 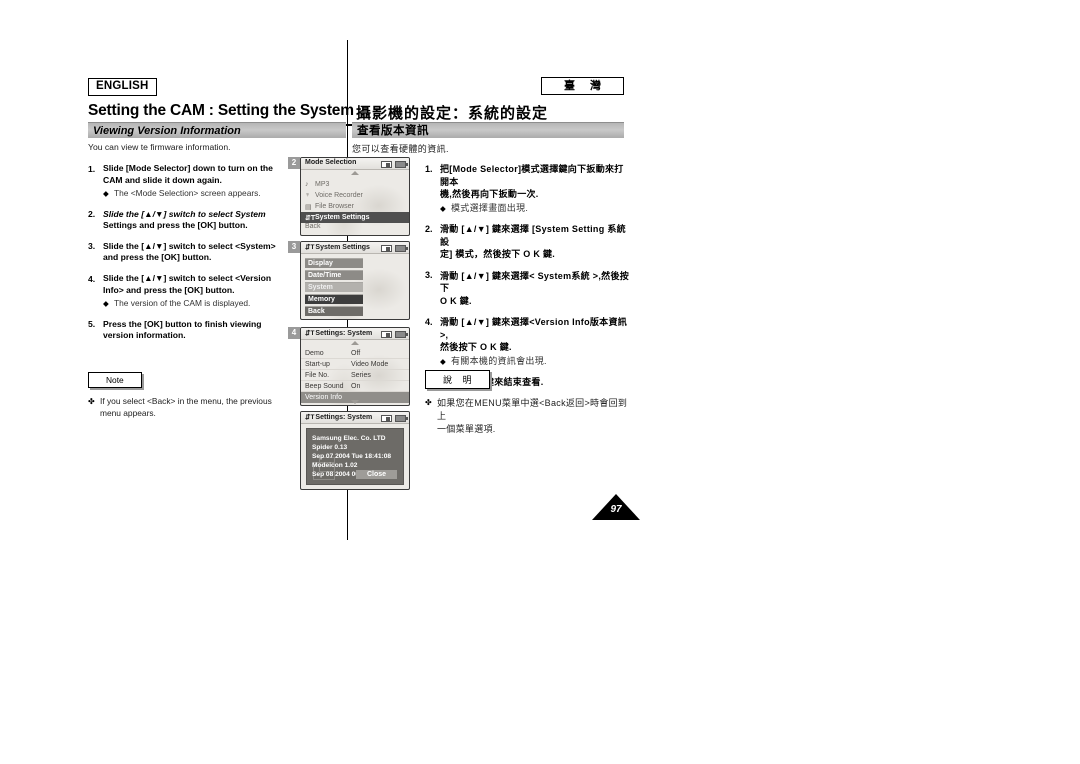 What do you see at coordinates (533, 235) in the screenshot?
I see `step-line: 滑動 [▲/▼] 鍵來選擇 [System Setting 系統設` at bounding box center [533, 235].